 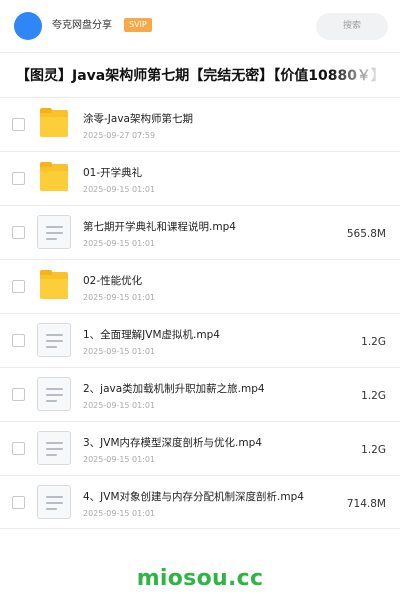 I want to click on file-row: 3、JVM内存模型深度剖析与优化.mp4 2025-09-15 01:01 1.2G, so click(x=200, y=448).